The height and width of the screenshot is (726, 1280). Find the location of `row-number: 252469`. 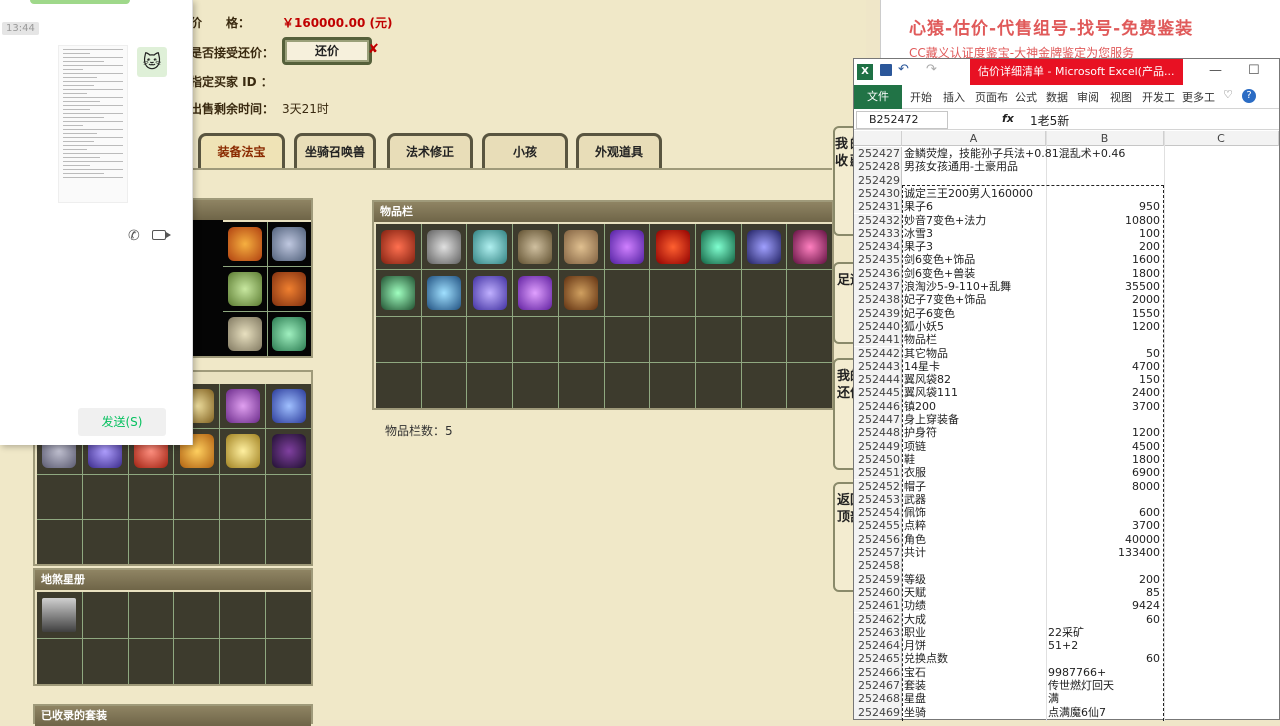

row-number: 252469 is located at coordinates (878, 712).